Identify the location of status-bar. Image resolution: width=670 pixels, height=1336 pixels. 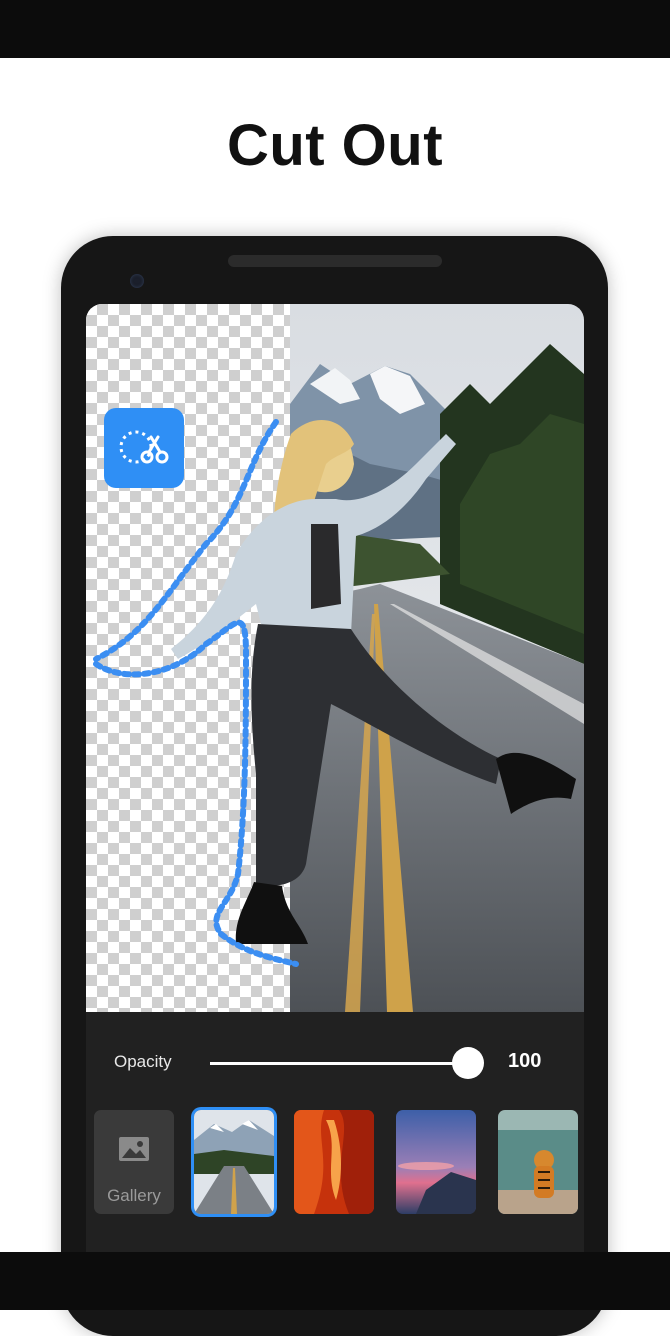
(335, 29).